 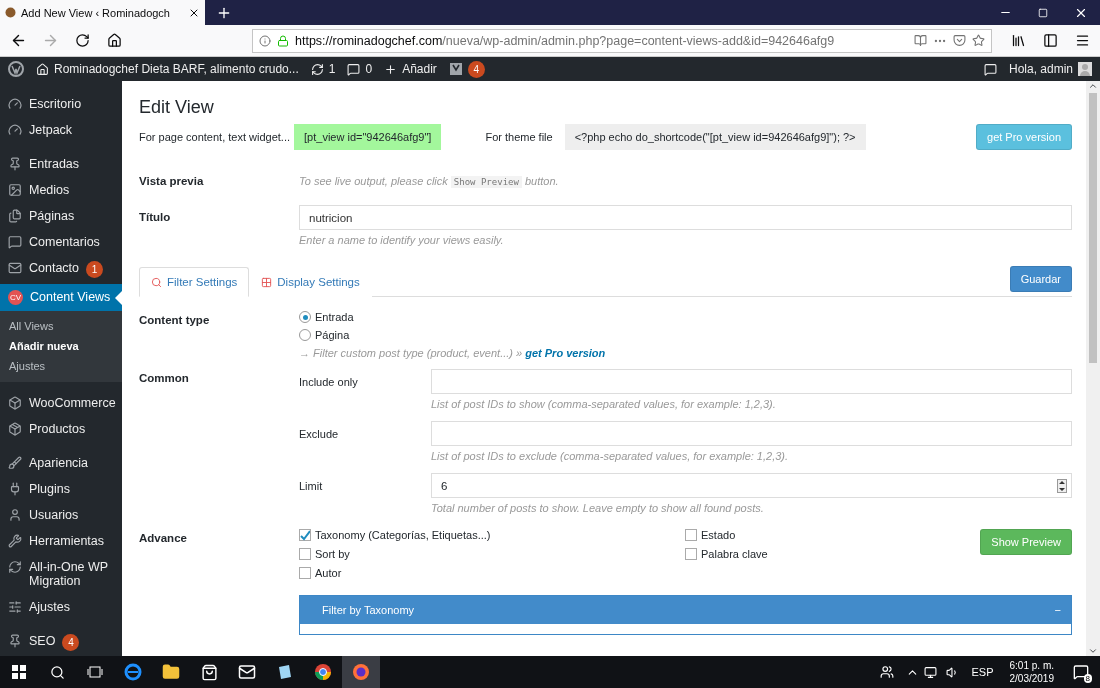 I want to click on save-button: Guardar, so click(x=1040, y=279).